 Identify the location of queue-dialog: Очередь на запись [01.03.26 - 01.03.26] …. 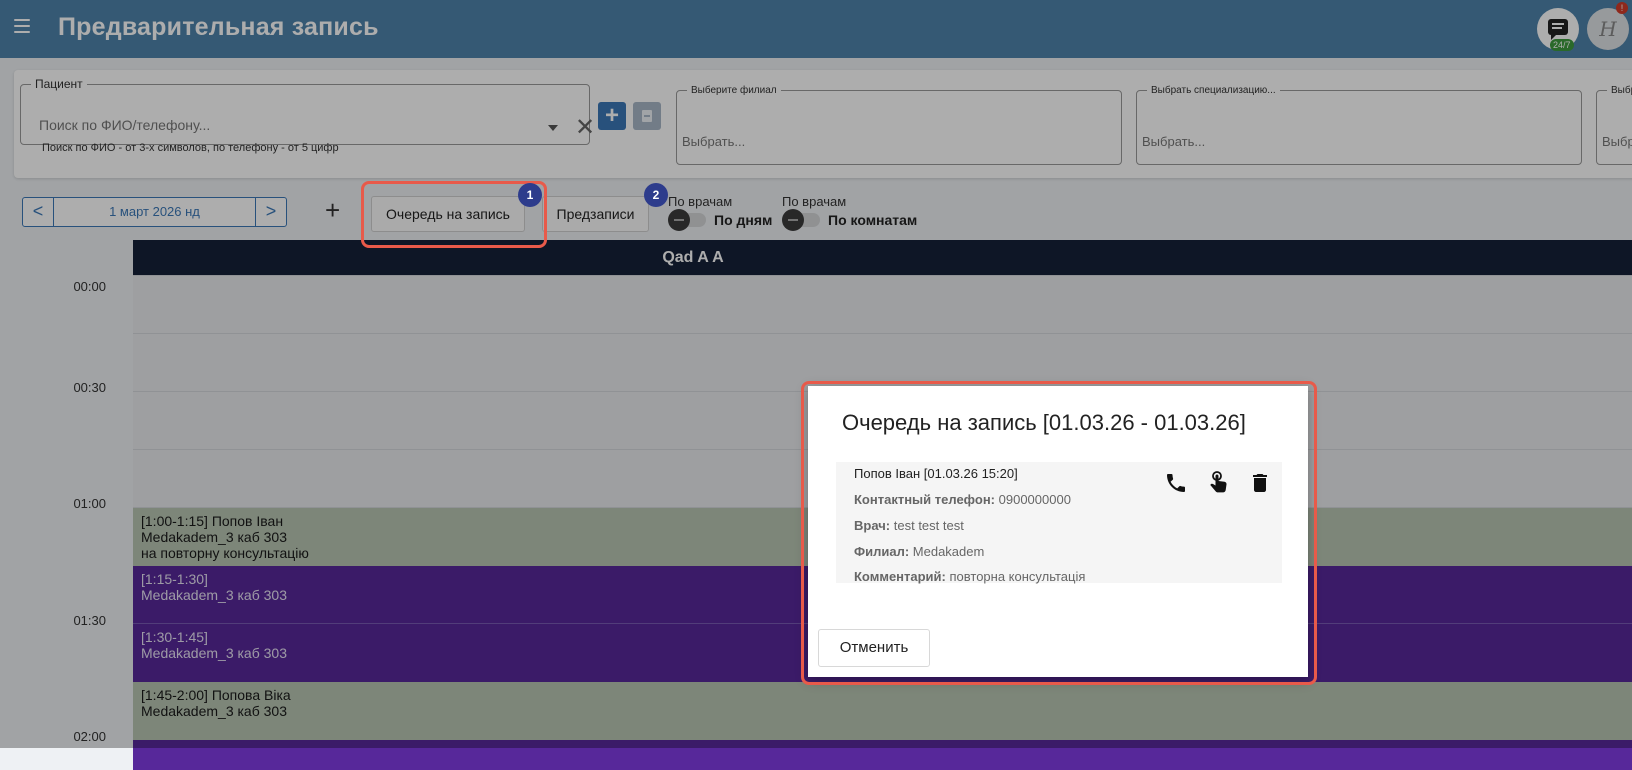
(1058, 531).